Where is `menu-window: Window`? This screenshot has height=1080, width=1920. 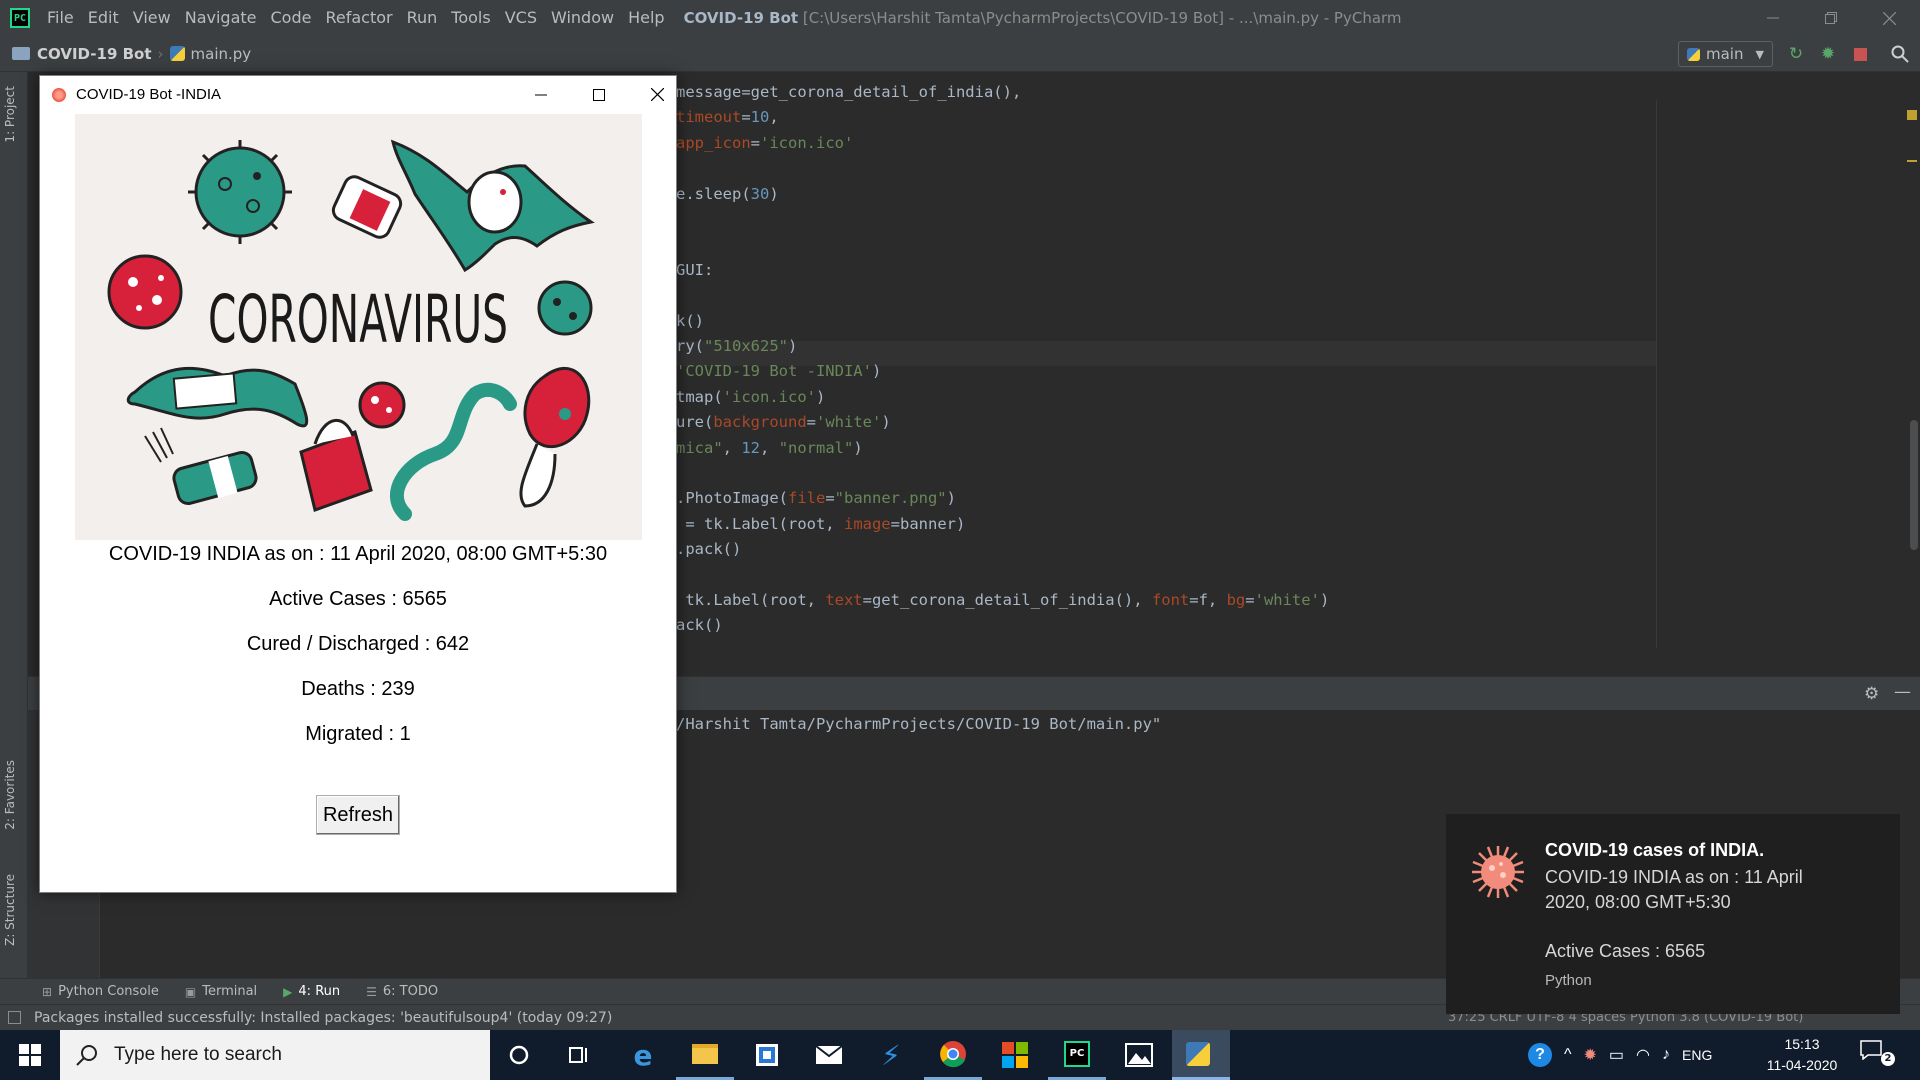
menu-window: Window is located at coordinates (582, 18).